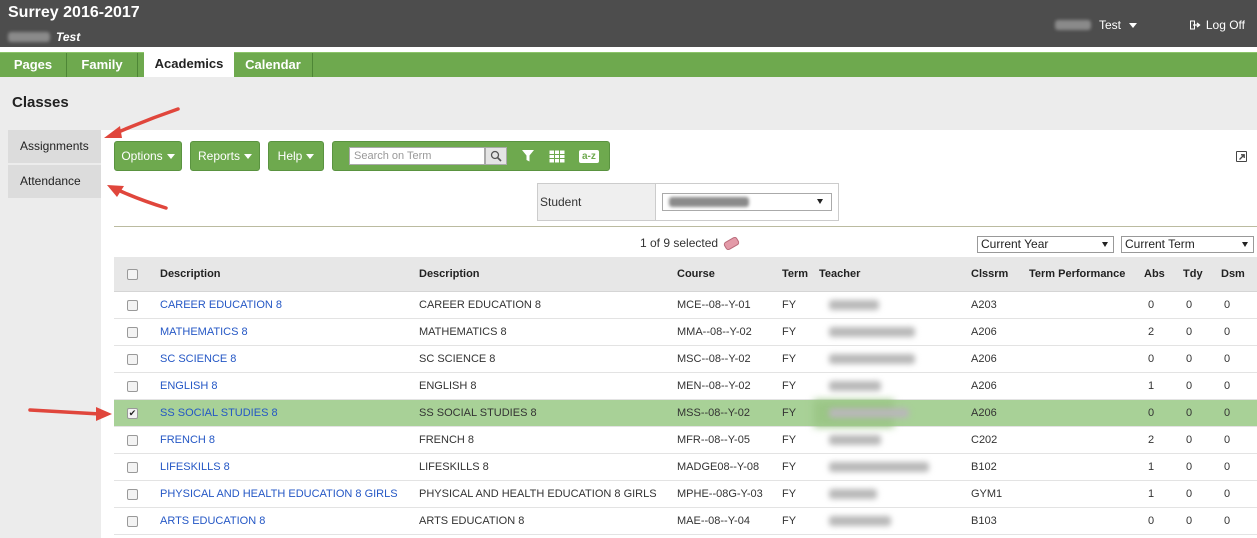 This screenshot has height=538, width=1257. What do you see at coordinates (137, 197) in the screenshot?
I see `annotation-arrow-attendance` at bounding box center [137, 197].